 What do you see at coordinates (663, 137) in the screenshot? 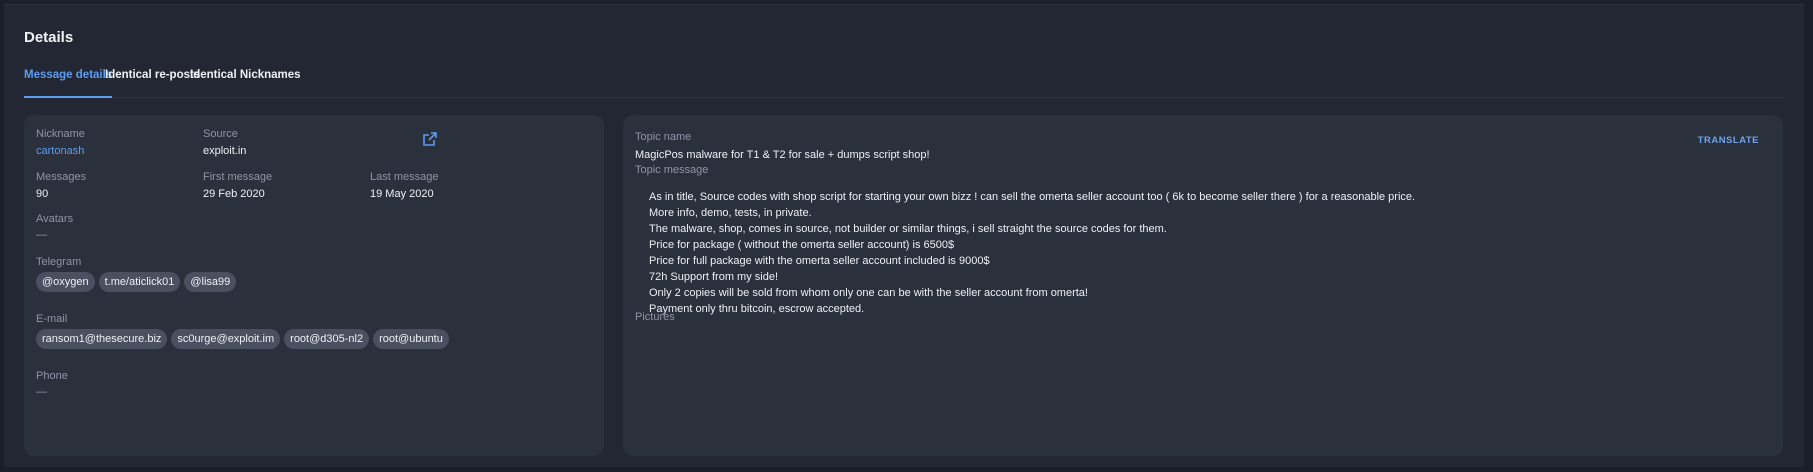
I see `topic-name-label: Topic name` at bounding box center [663, 137].